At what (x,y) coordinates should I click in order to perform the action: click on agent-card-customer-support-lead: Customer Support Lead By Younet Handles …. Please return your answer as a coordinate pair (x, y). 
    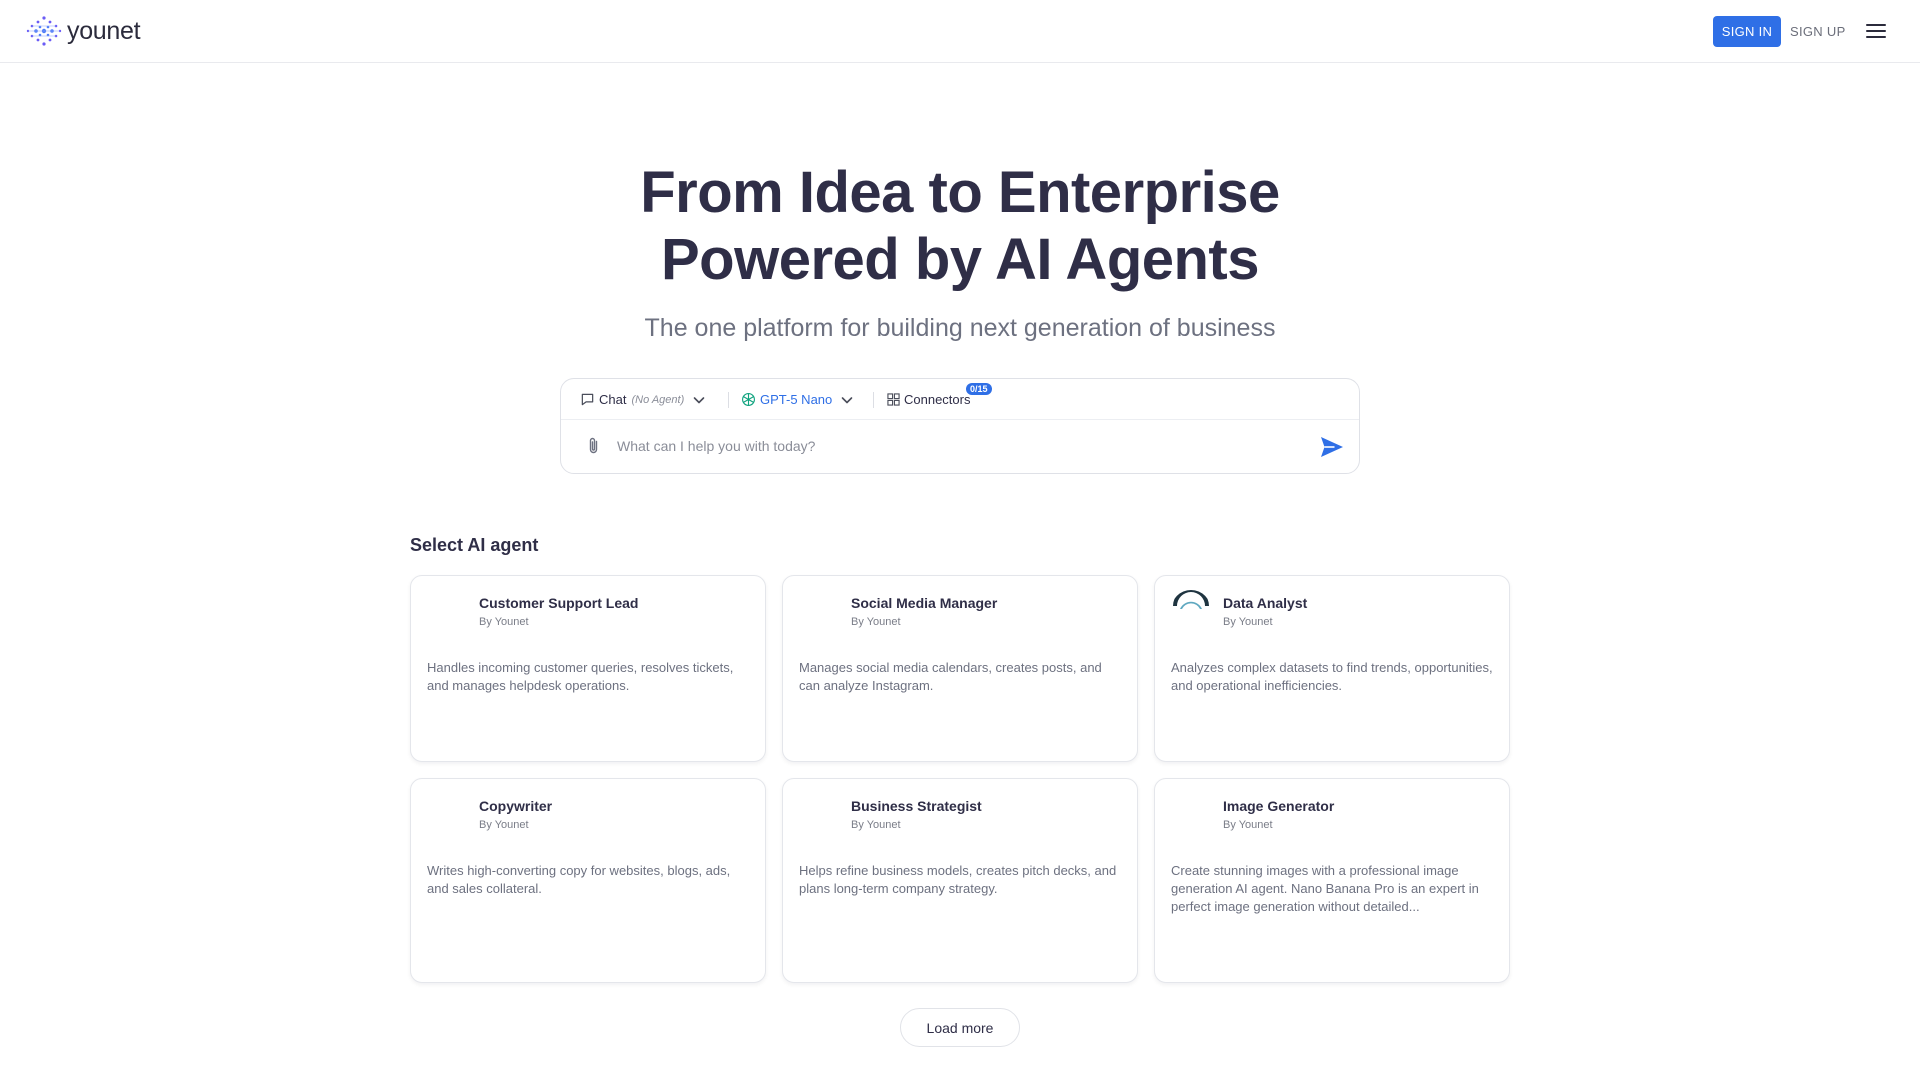
    Looking at the image, I should click on (588, 668).